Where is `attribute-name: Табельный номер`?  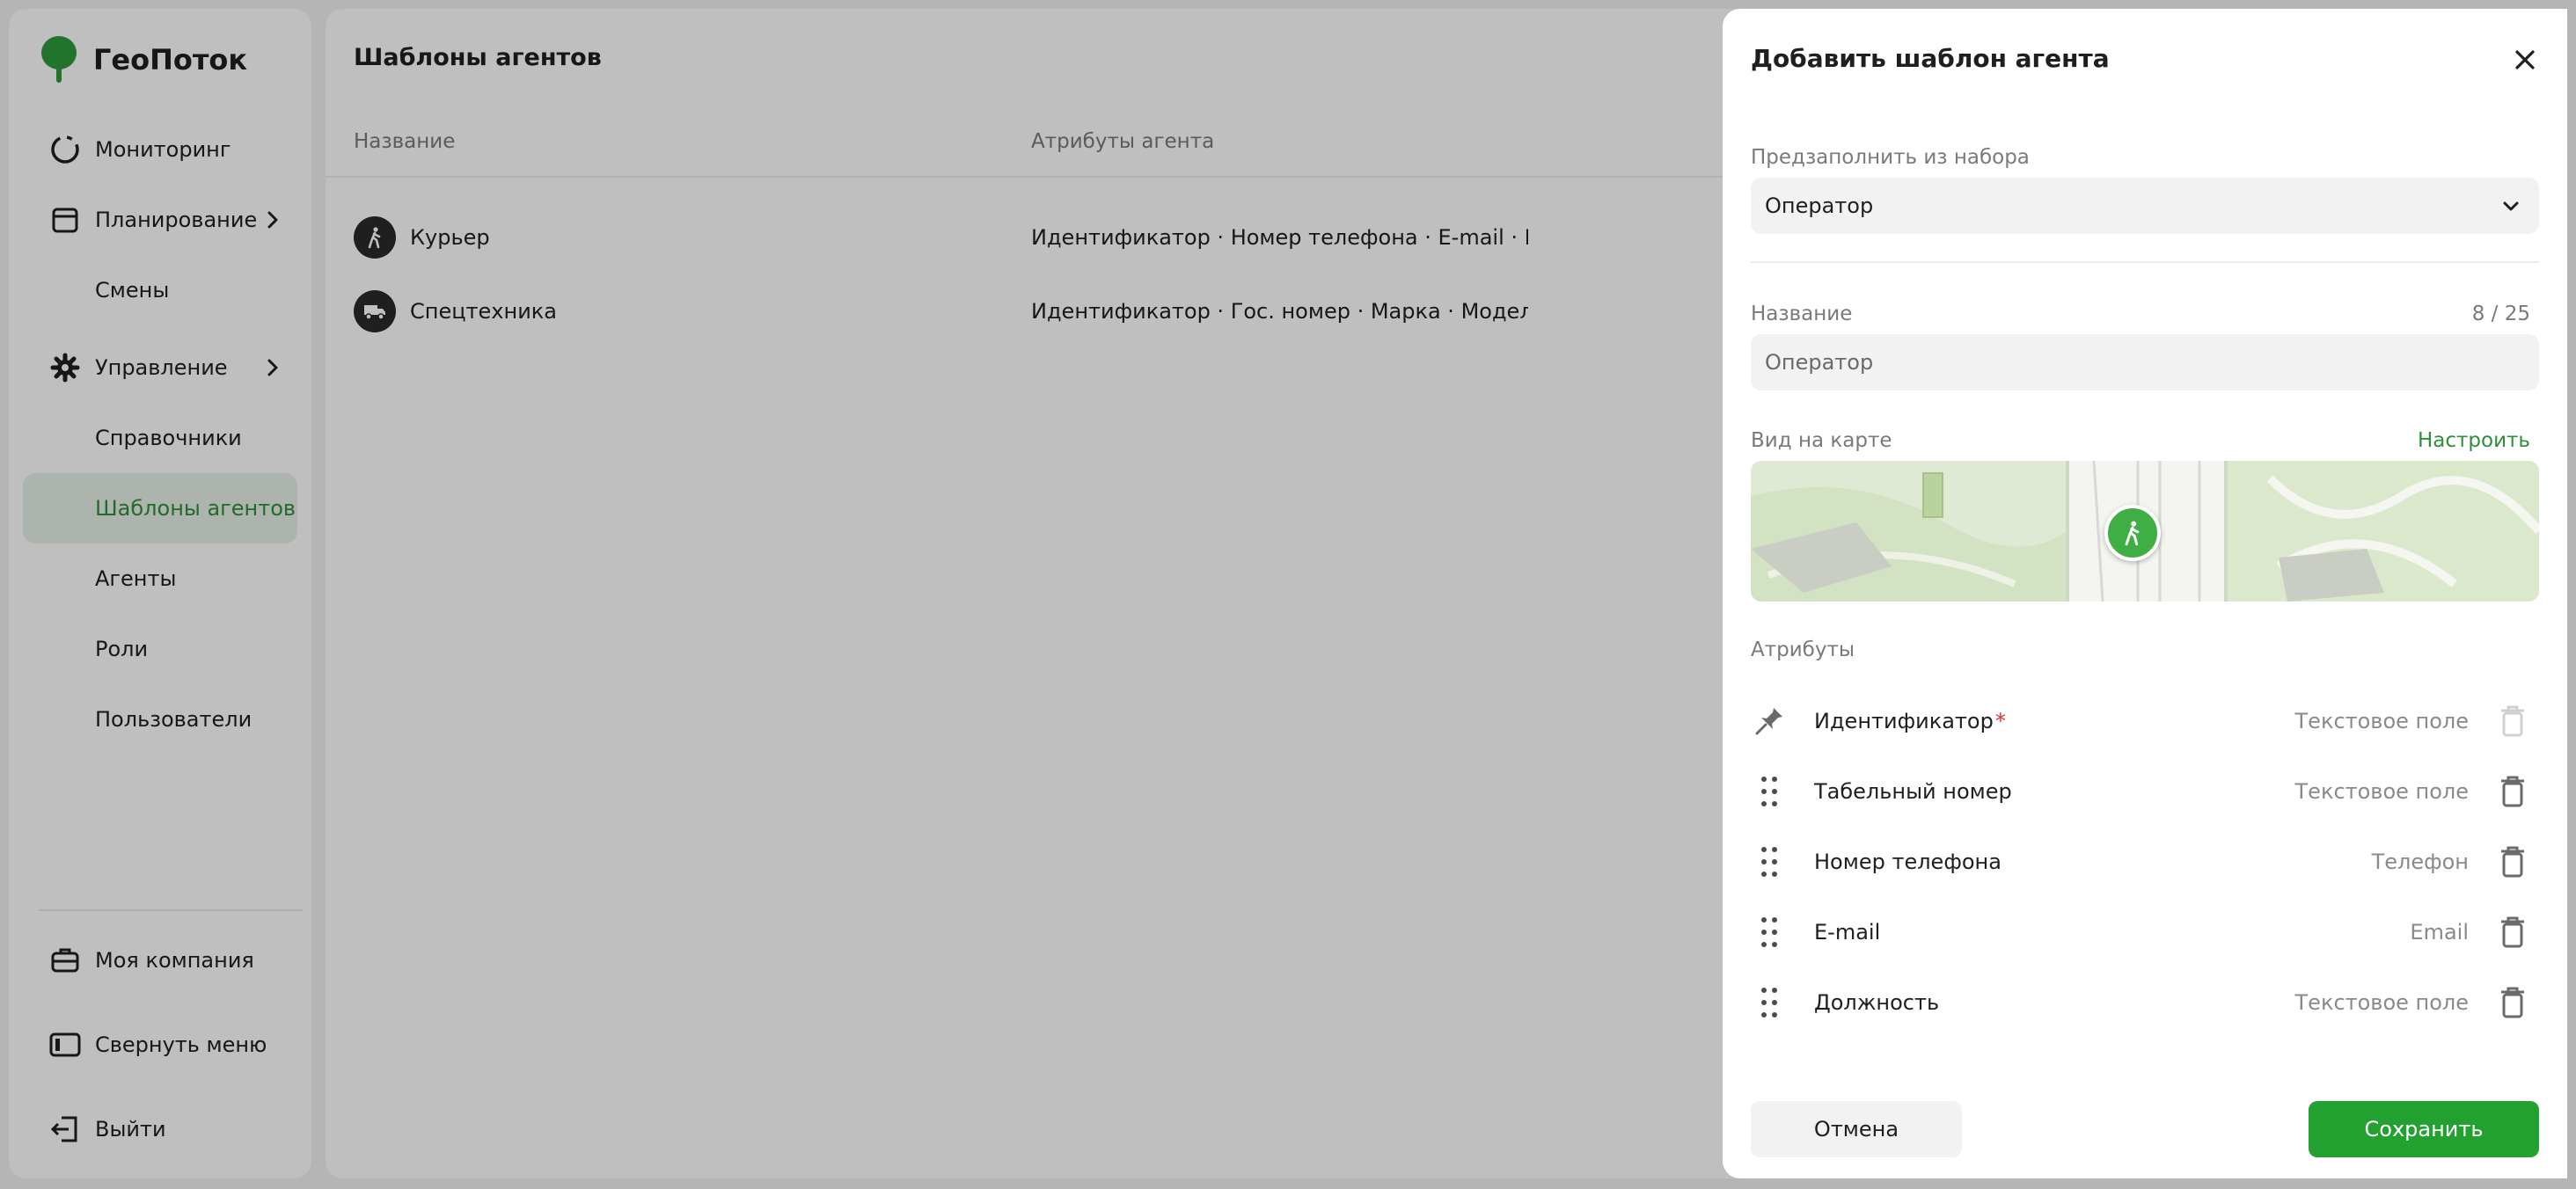
attribute-name: Табельный номер is located at coordinates (1913, 791).